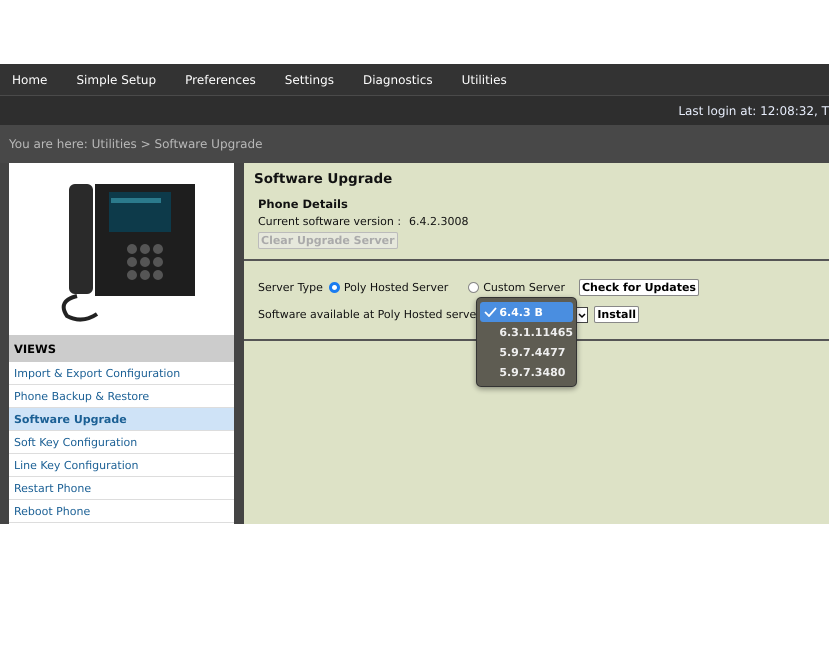 The image size is (833, 647). What do you see at coordinates (367, 314) in the screenshot?
I see `software-available-label: Software available at Poly Hosted serve` at bounding box center [367, 314].